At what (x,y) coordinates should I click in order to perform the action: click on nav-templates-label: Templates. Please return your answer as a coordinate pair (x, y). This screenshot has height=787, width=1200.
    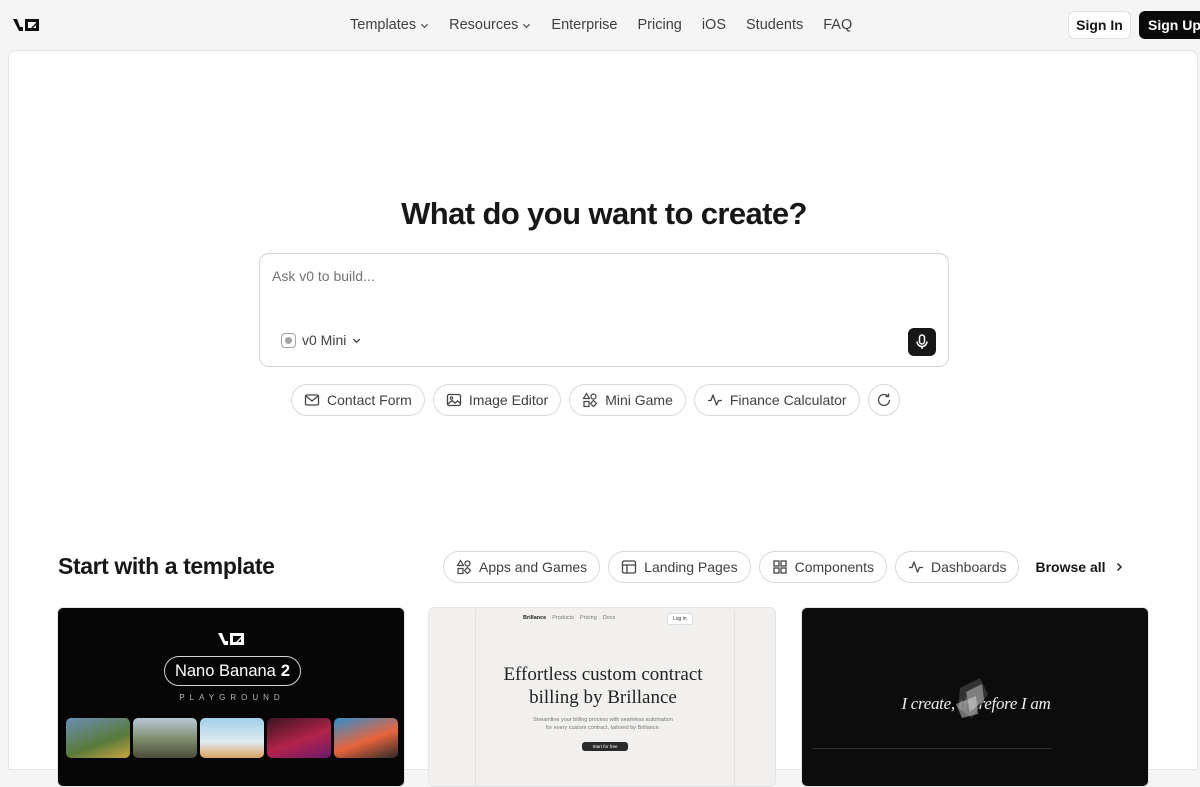
    Looking at the image, I should click on (383, 25).